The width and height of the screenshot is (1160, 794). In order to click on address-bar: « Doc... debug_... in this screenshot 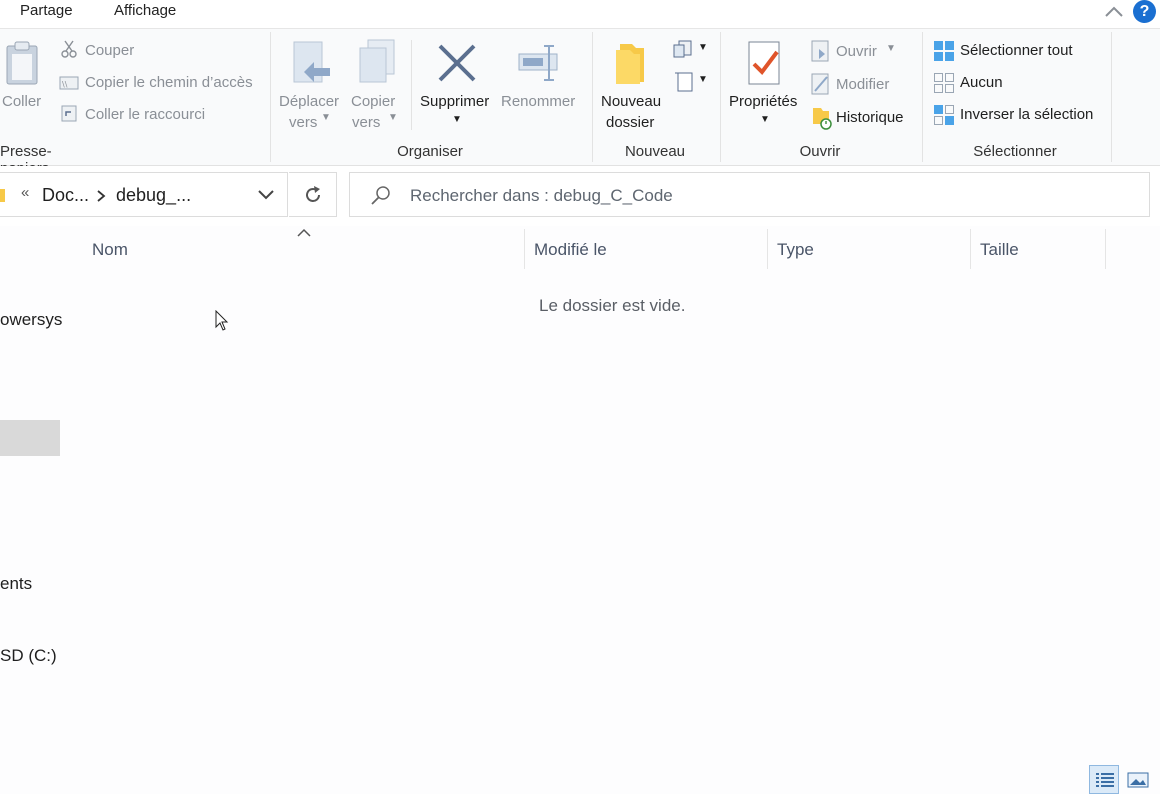, I will do `click(144, 194)`.